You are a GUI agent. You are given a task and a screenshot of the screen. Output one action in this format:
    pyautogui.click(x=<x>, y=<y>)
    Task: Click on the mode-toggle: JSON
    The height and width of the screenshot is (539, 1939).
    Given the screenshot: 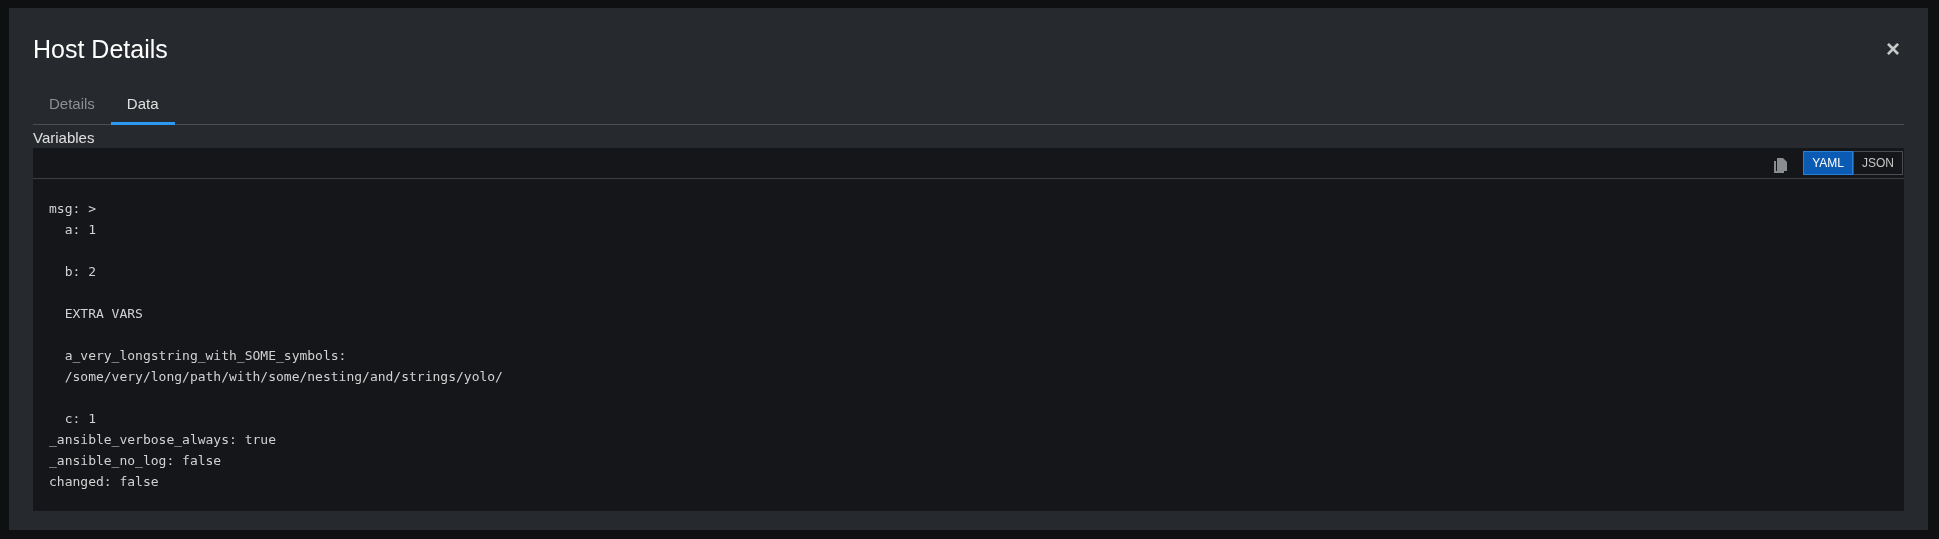 What is the action you would take?
    pyautogui.click(x=1878, y=163)
    